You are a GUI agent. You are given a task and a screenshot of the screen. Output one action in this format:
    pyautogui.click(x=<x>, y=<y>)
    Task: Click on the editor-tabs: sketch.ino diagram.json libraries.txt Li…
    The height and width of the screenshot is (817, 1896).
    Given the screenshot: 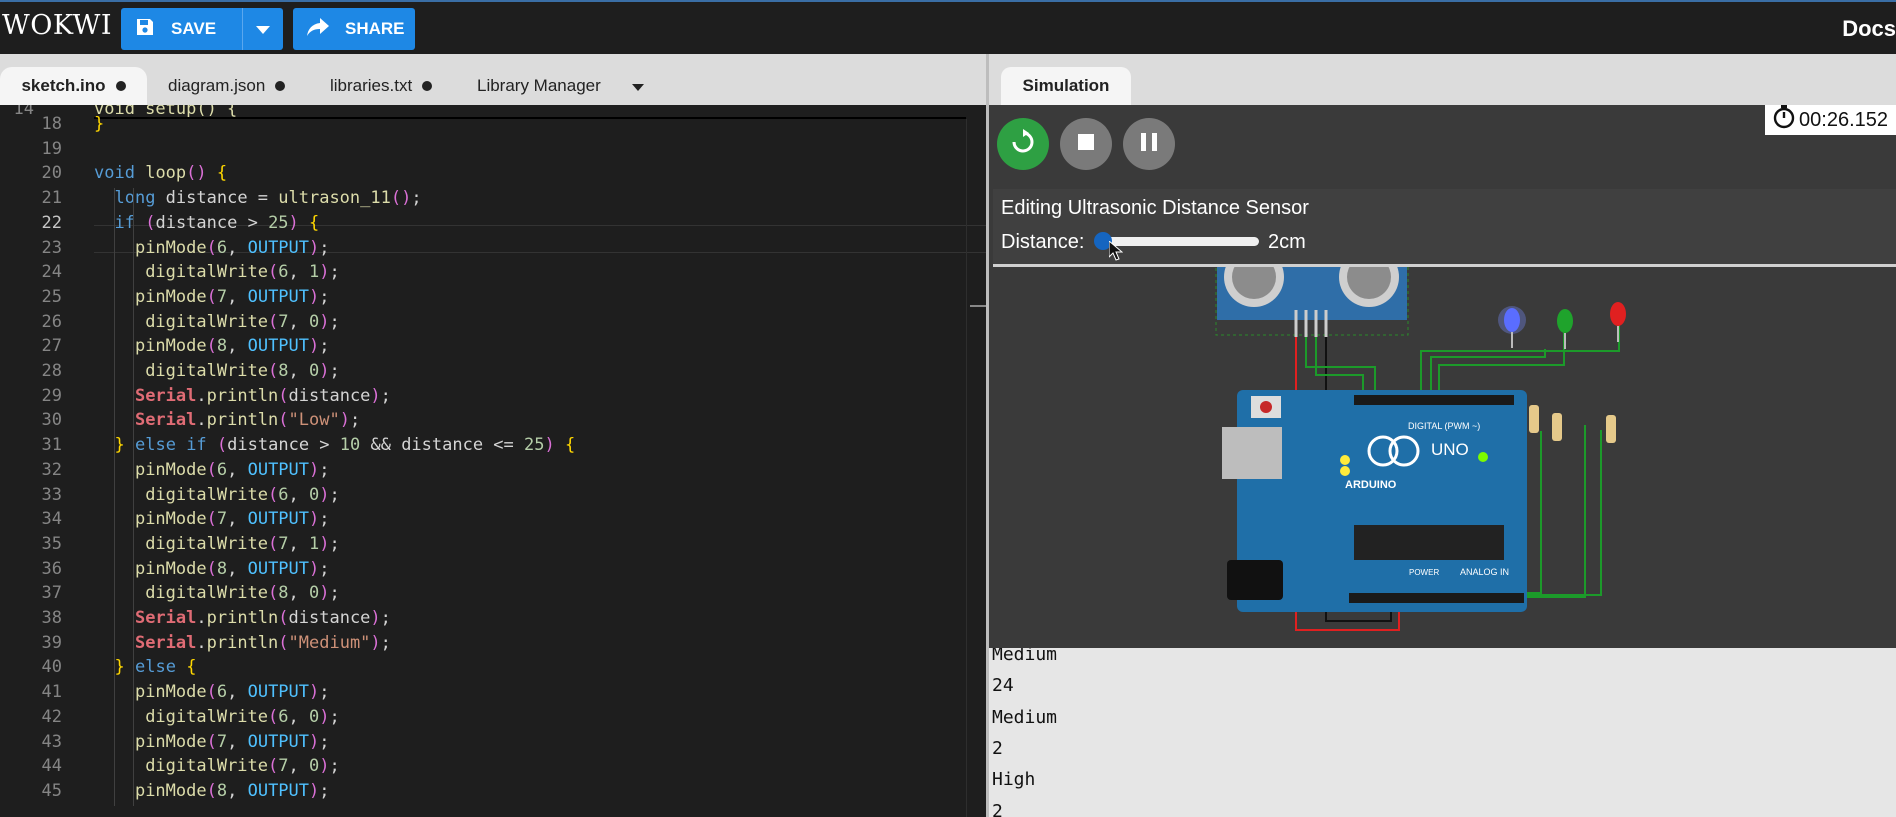 What is the action you would take?
    pyautogui.click(x=494, y=79)
    